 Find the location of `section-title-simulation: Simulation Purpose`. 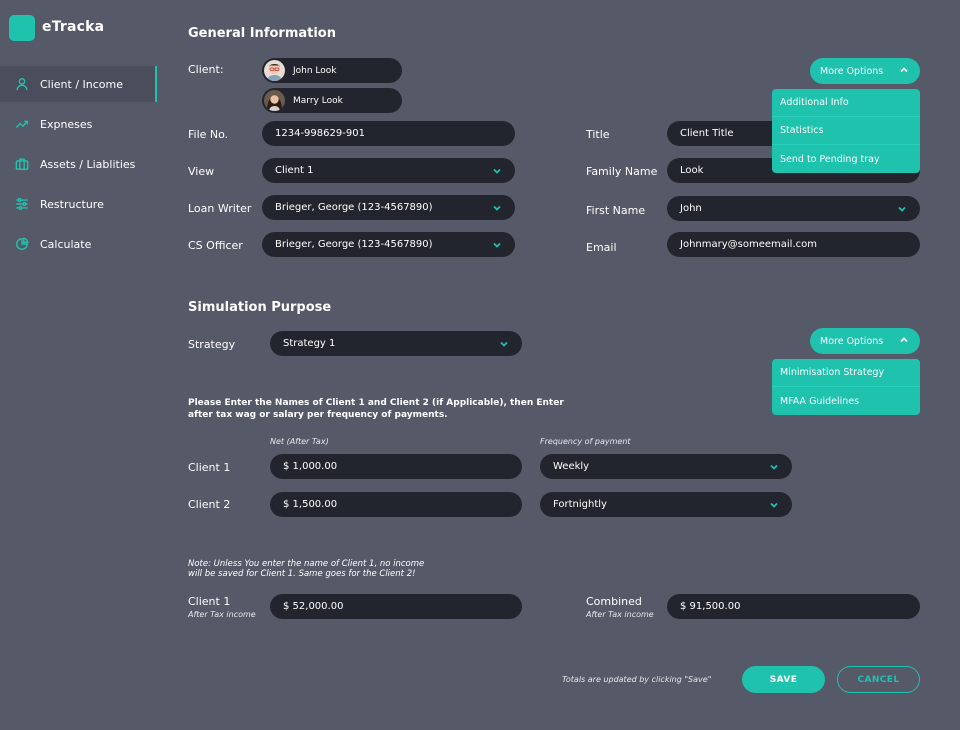

section-title-simulation: Simulation Purpose is located at coordinates (260, 307).